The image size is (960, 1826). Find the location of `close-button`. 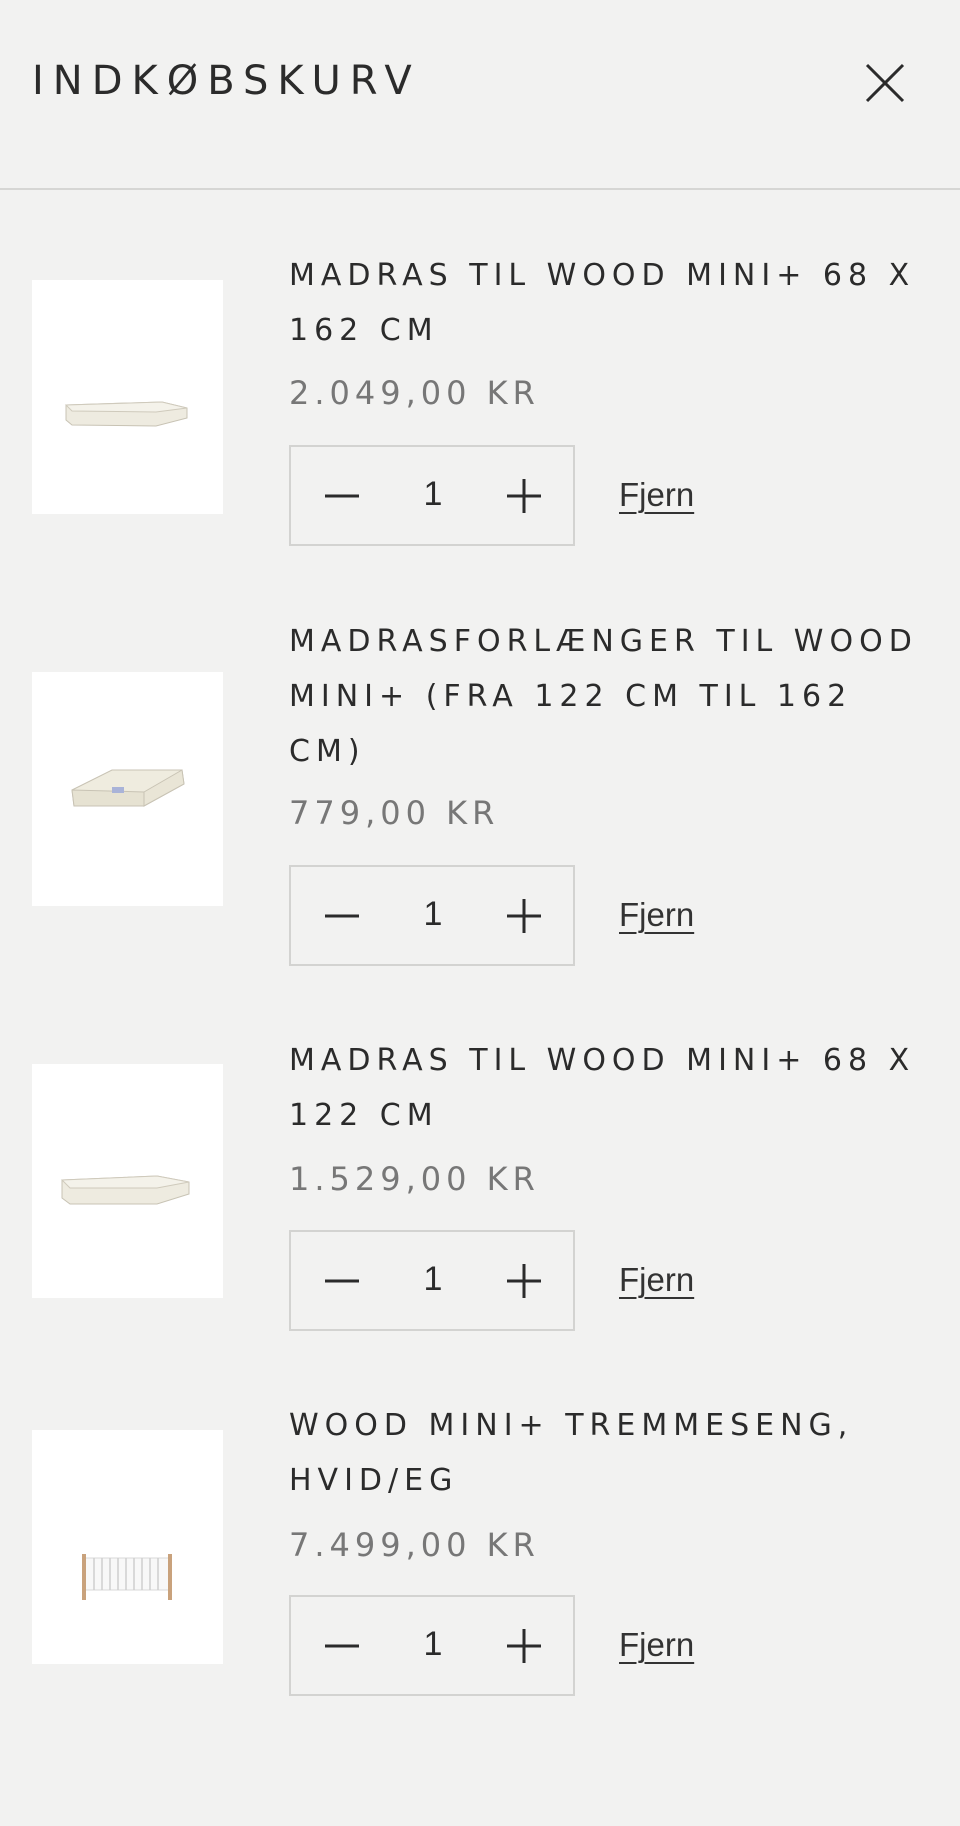

close-button is located at coordinates (885, 83).